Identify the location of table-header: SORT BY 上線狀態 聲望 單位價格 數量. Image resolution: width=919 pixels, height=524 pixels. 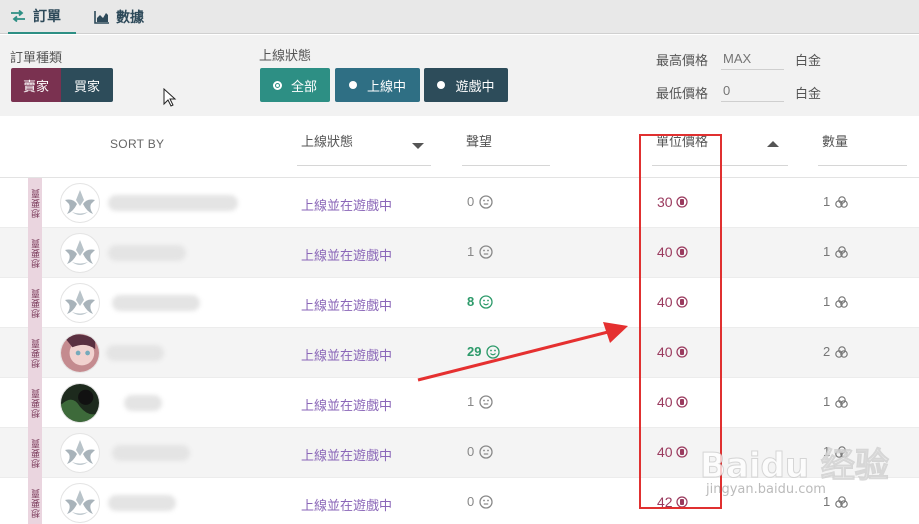
(459, 147).